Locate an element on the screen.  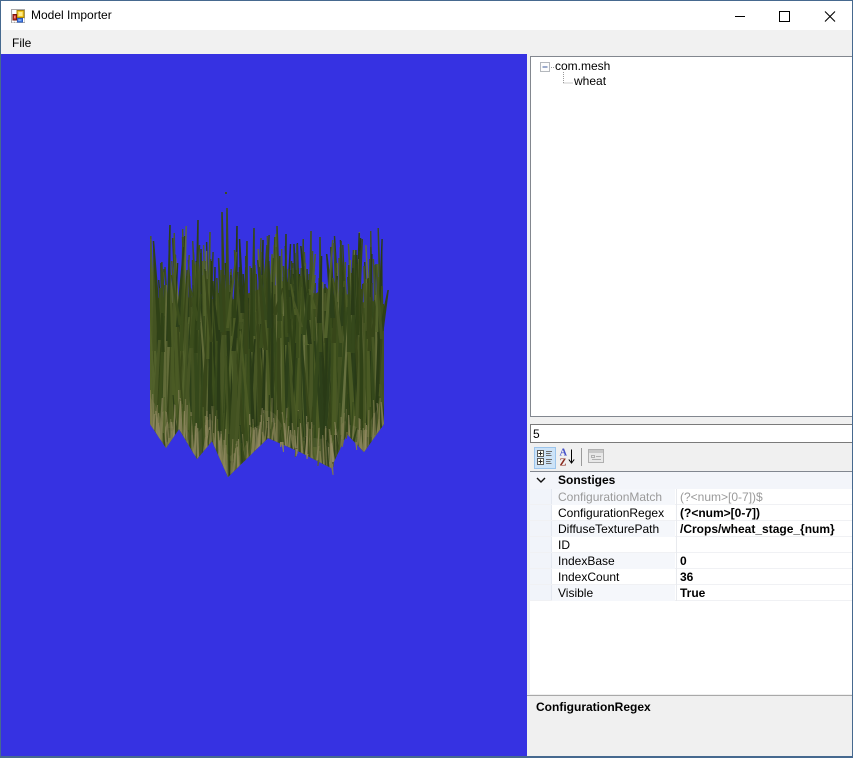
svg-text: Z is located at coordinates (563, 463).